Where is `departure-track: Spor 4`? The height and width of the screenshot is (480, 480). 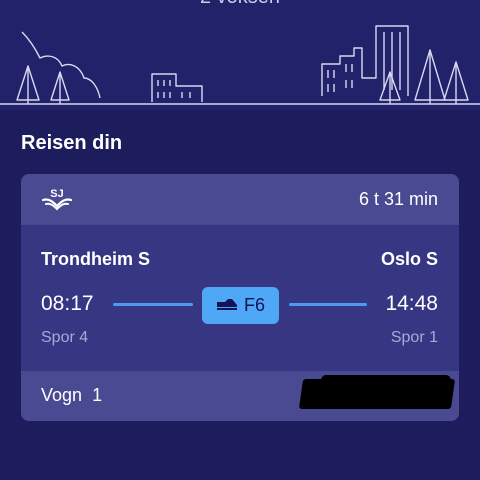 departure-track: Spor 4 is located at coordinates (65, 337).